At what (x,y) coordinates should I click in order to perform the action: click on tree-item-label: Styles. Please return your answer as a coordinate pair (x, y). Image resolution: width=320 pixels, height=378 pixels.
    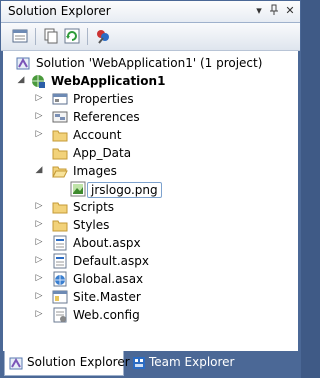
    Looking at the image, I should click on (91, 225).